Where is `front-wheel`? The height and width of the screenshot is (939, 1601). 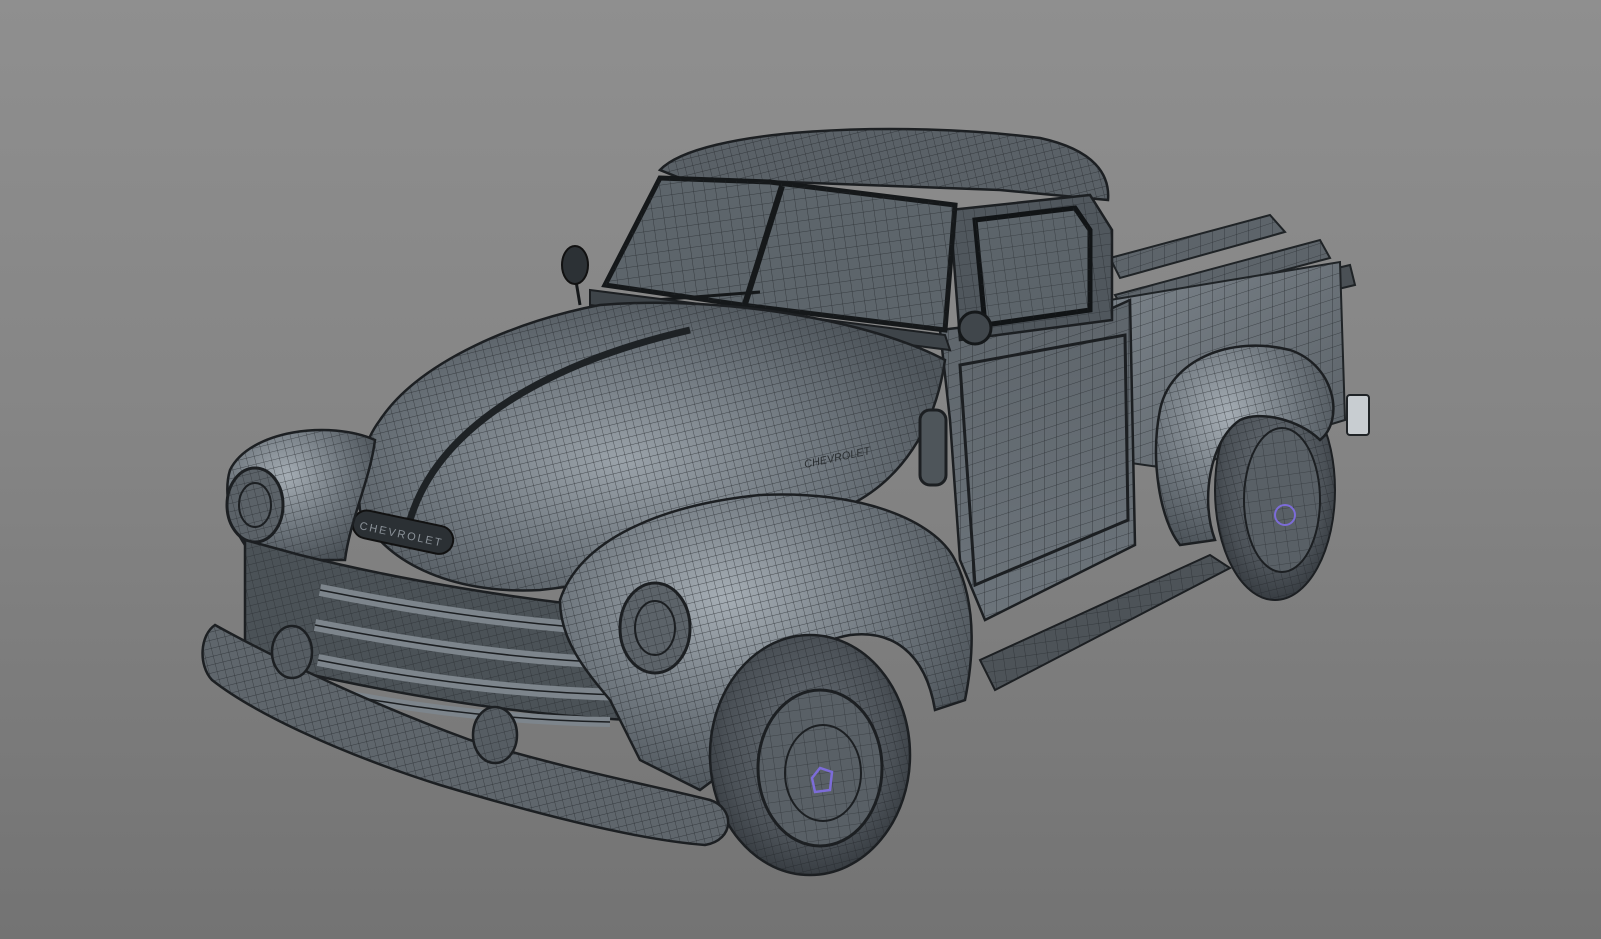 front-wheel is located at coordinates (810, 755).